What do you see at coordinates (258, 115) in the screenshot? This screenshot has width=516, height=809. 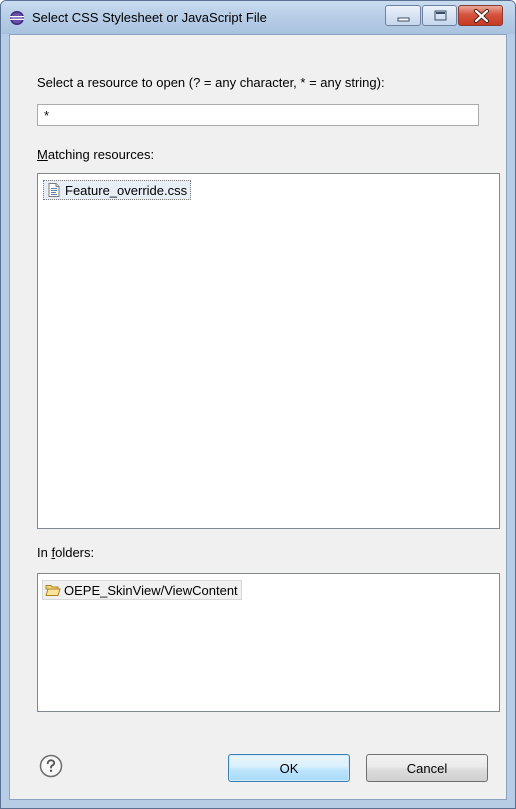 I see `filter-input` at bounding box center [258, 115].